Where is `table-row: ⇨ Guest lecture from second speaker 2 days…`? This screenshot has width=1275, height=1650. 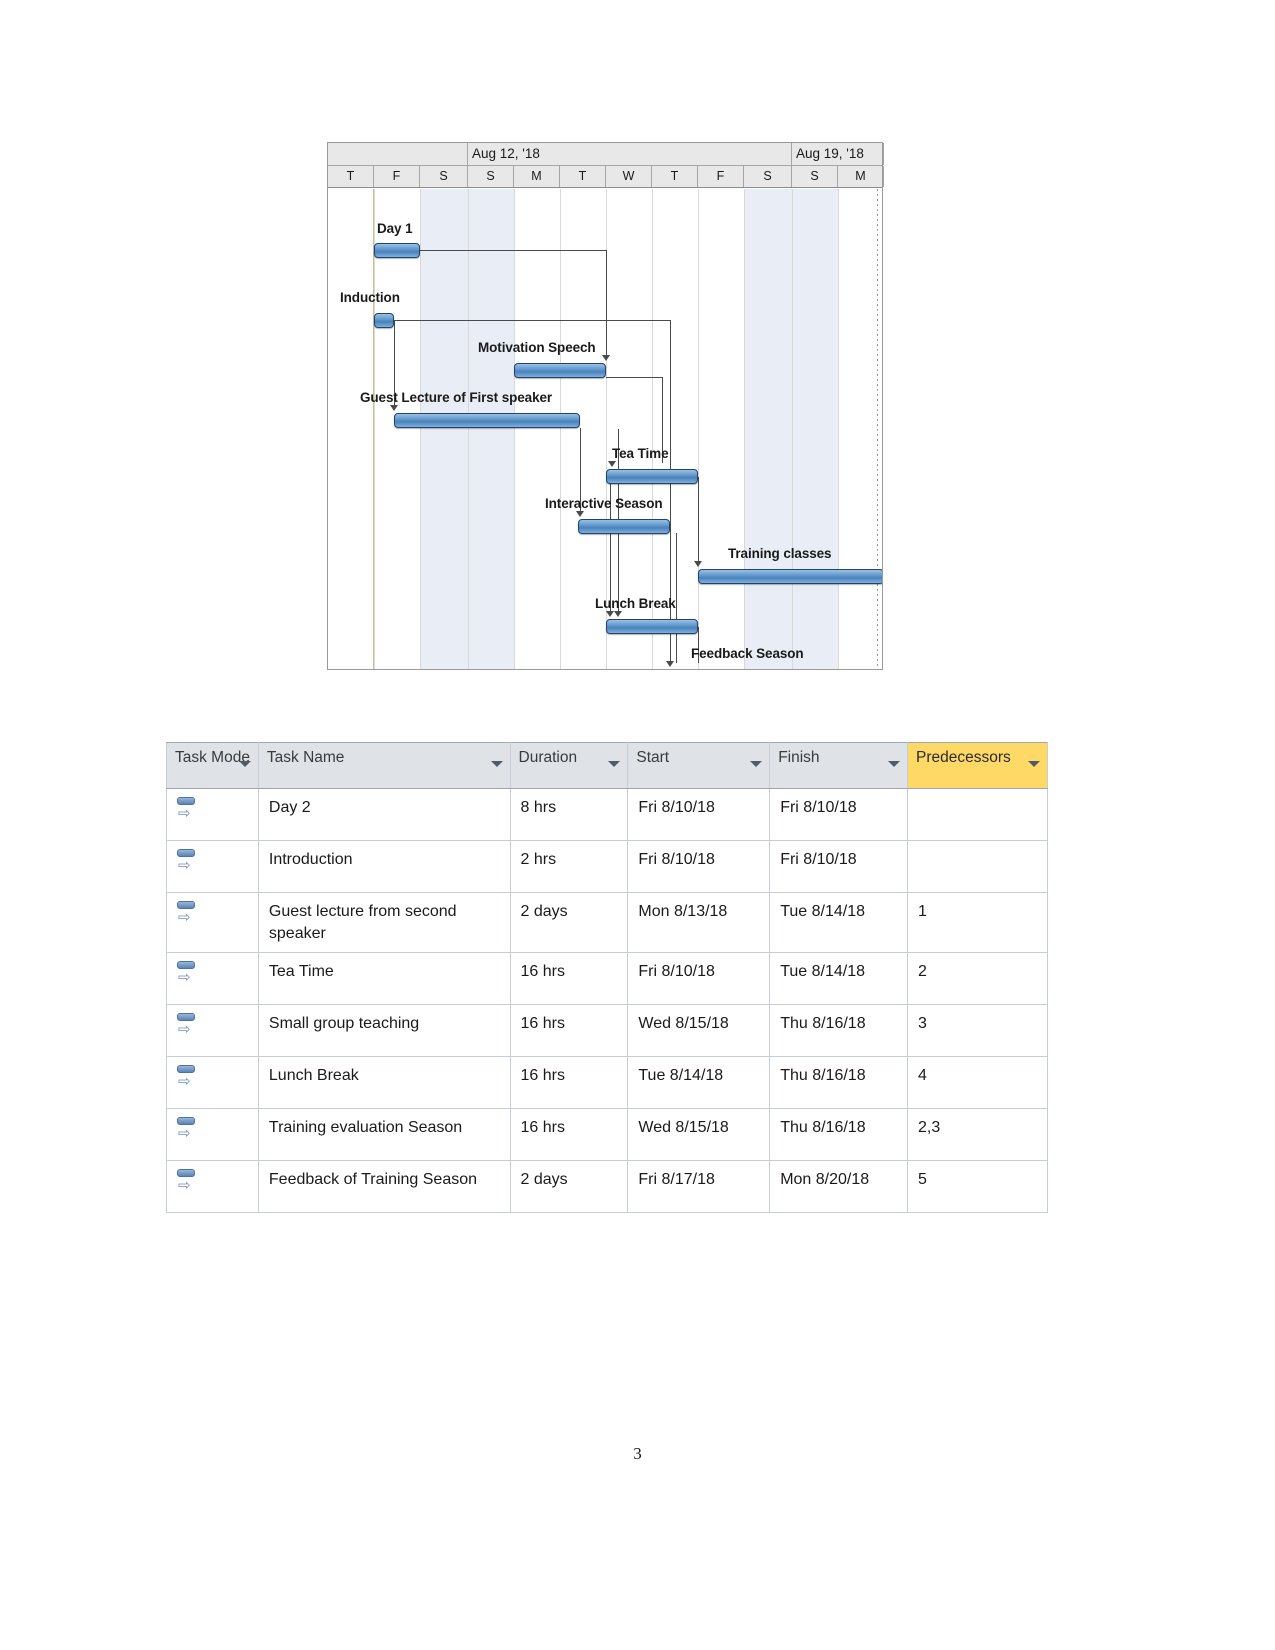 table-row: ⇨ Guest lecture from second speaker 2 days… is located at coordinates (607, 922).